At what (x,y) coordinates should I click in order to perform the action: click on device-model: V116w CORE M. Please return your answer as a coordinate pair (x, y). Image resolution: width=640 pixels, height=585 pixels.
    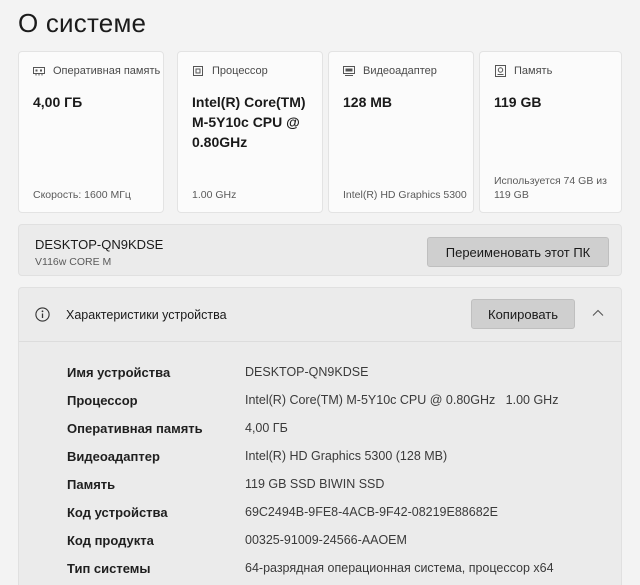
    Looking at the image, I should click on (73, 262).